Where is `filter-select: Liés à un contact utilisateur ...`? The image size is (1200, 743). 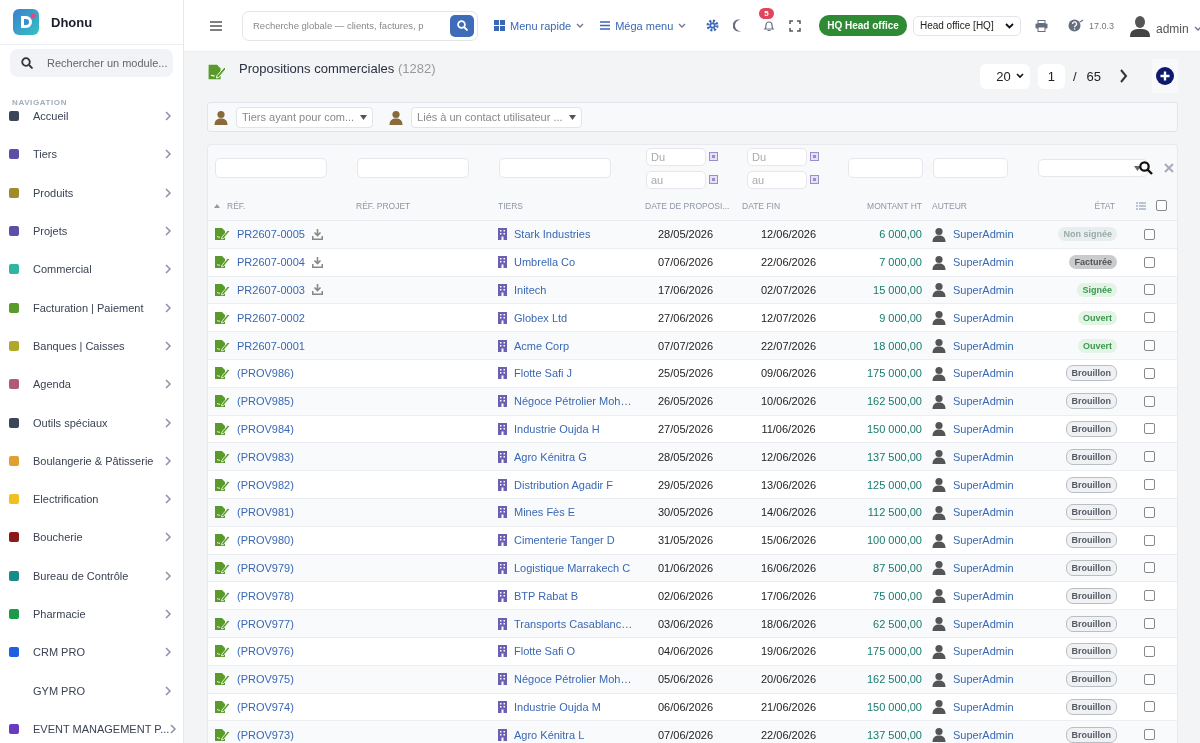 filter-select: Liés à un contact utilisateur ... is located at coordinates (496, 117).